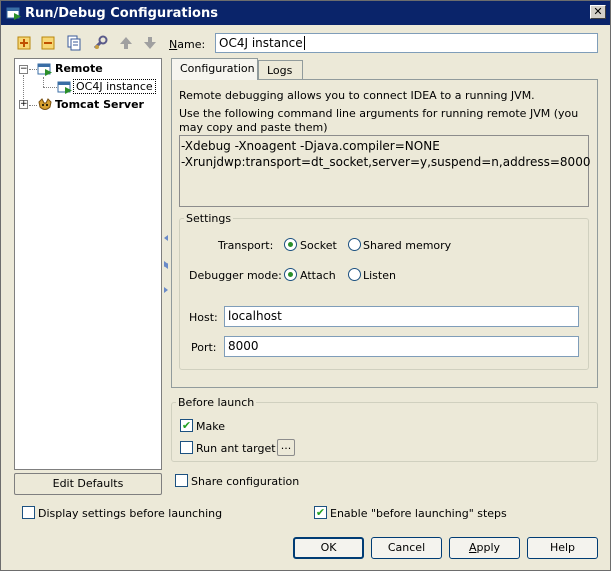 The image size is (611, 571). I want to click on splitter-handle, so click(166, 265).